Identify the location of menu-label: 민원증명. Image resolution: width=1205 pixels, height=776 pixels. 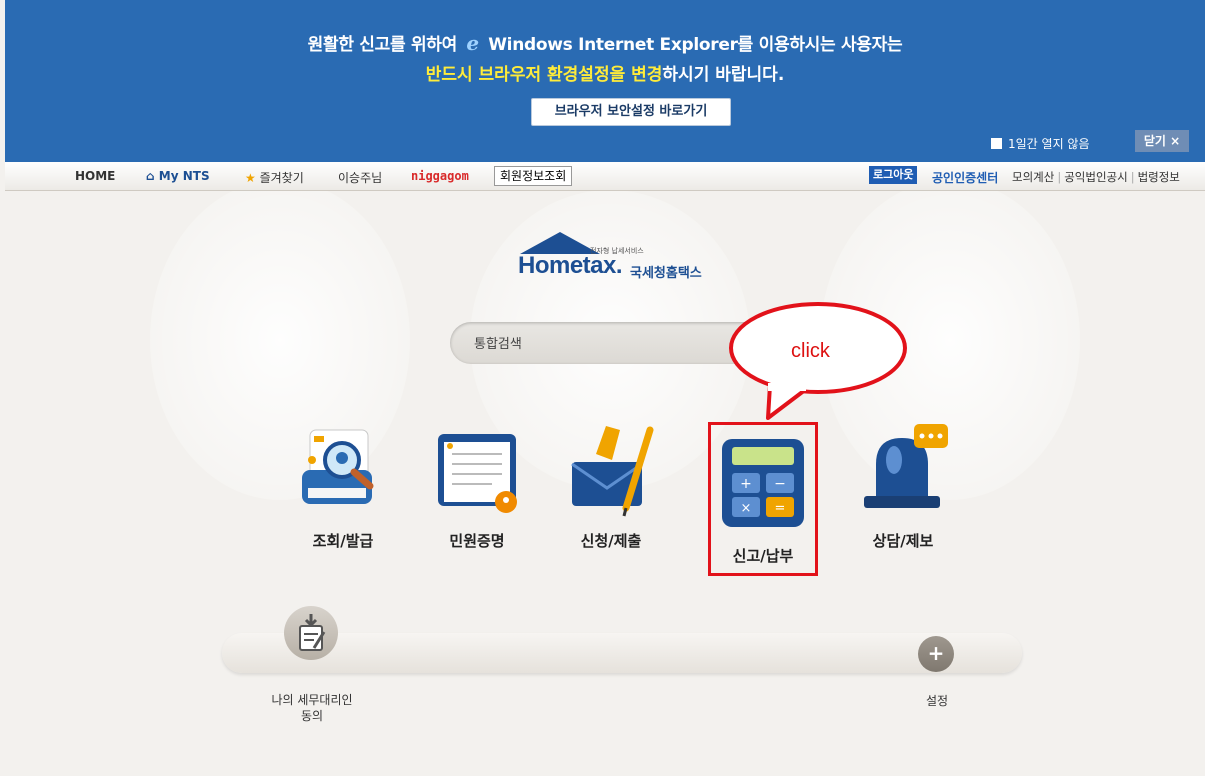
(477, 541).